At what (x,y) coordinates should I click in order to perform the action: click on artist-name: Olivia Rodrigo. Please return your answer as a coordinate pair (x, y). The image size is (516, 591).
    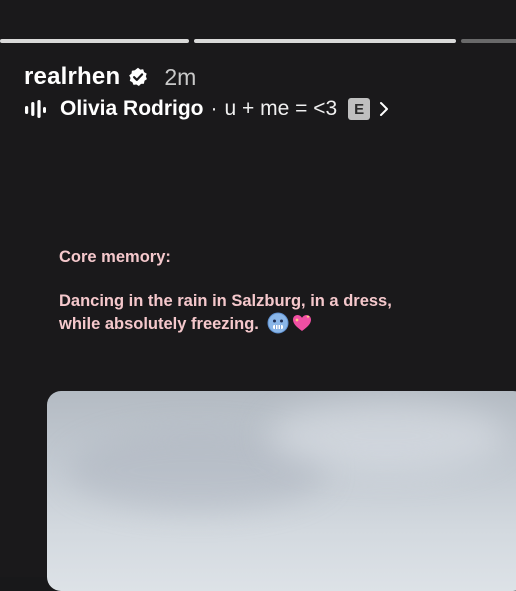
    Looking at the image, I should click on (132, 108).